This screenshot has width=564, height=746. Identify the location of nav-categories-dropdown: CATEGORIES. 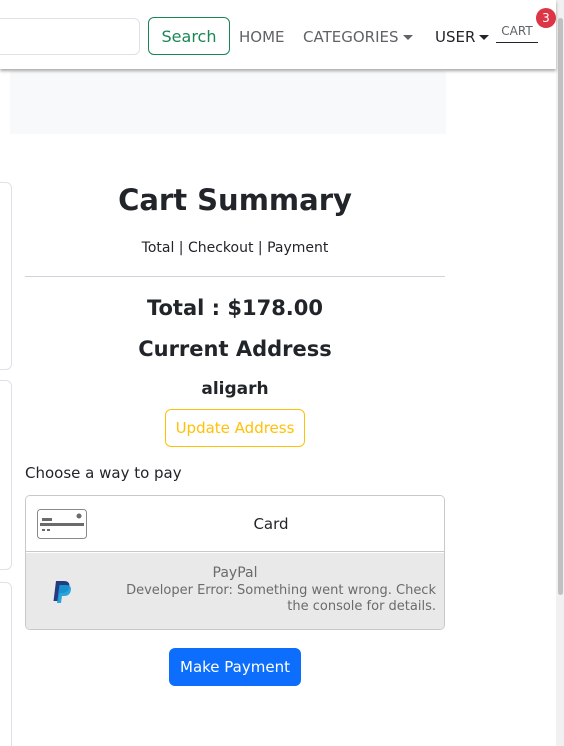
(358, 37).